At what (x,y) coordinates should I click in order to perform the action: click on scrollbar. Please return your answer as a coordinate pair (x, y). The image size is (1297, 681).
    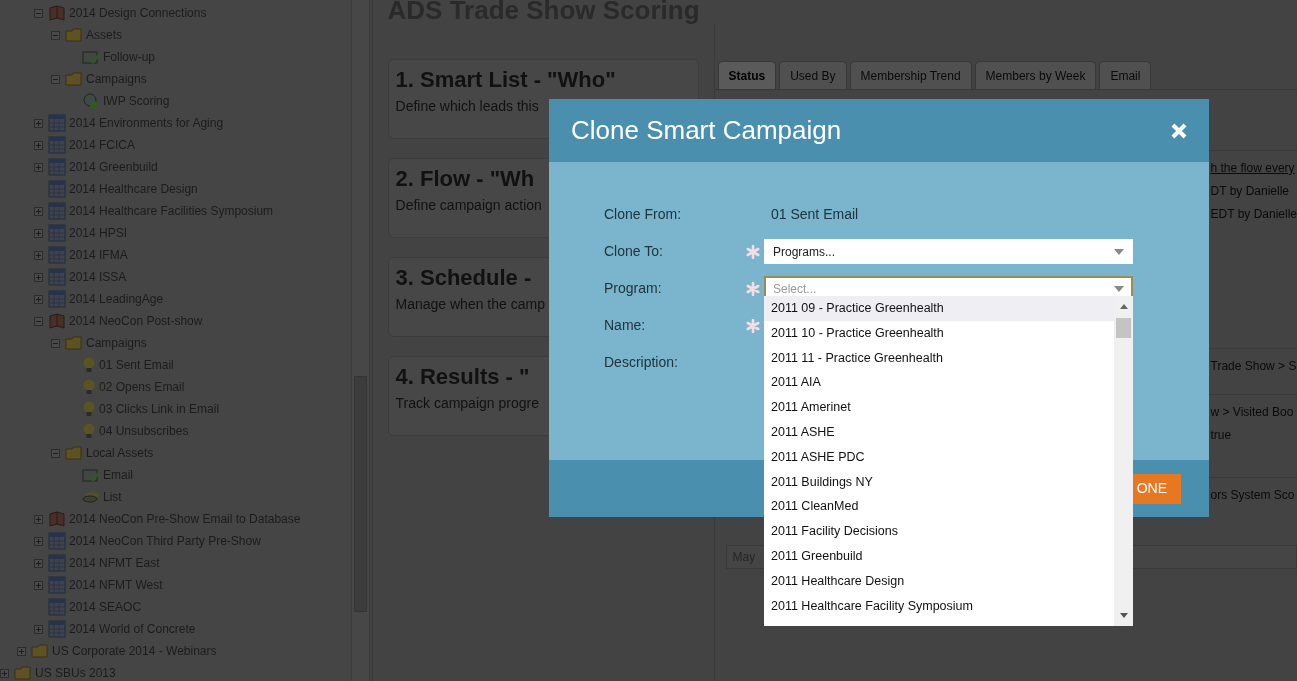
    Looking at the image, I should click on (1123, 461).